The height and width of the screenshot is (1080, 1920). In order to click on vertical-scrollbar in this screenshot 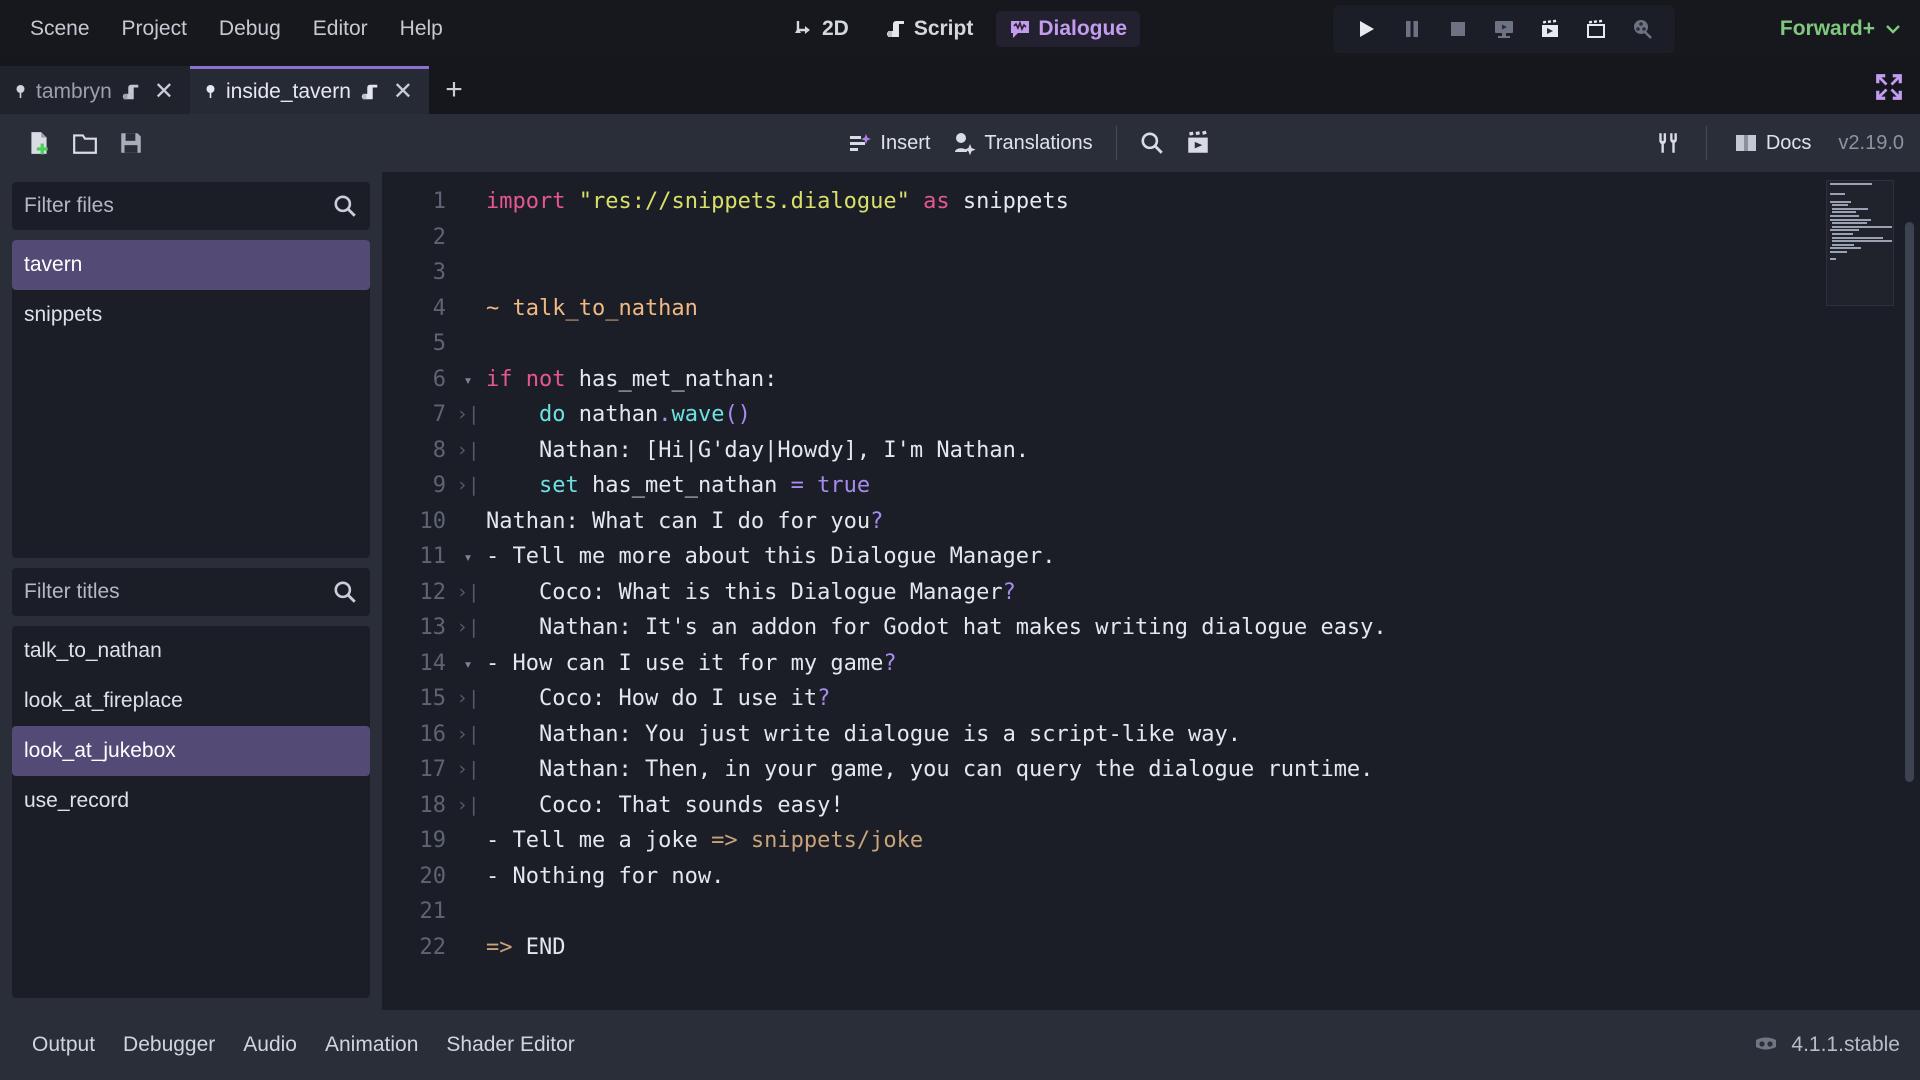, I will do `click(1909, 502)`.